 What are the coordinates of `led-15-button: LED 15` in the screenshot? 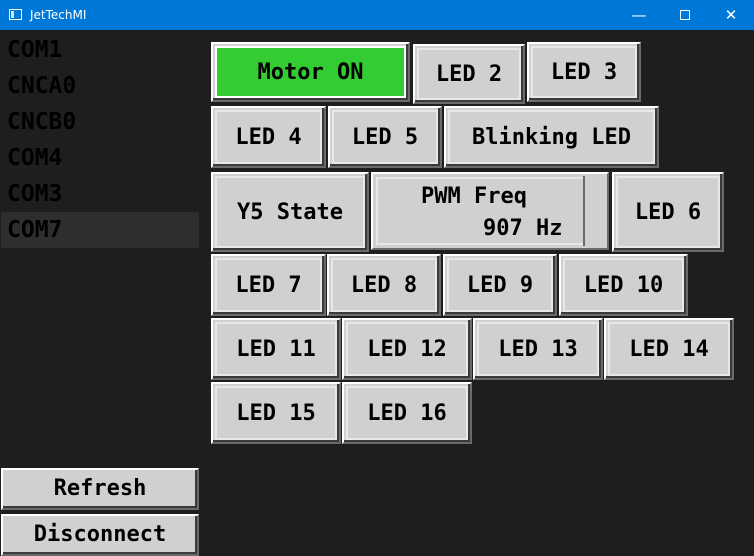 It's located at (276, 413).